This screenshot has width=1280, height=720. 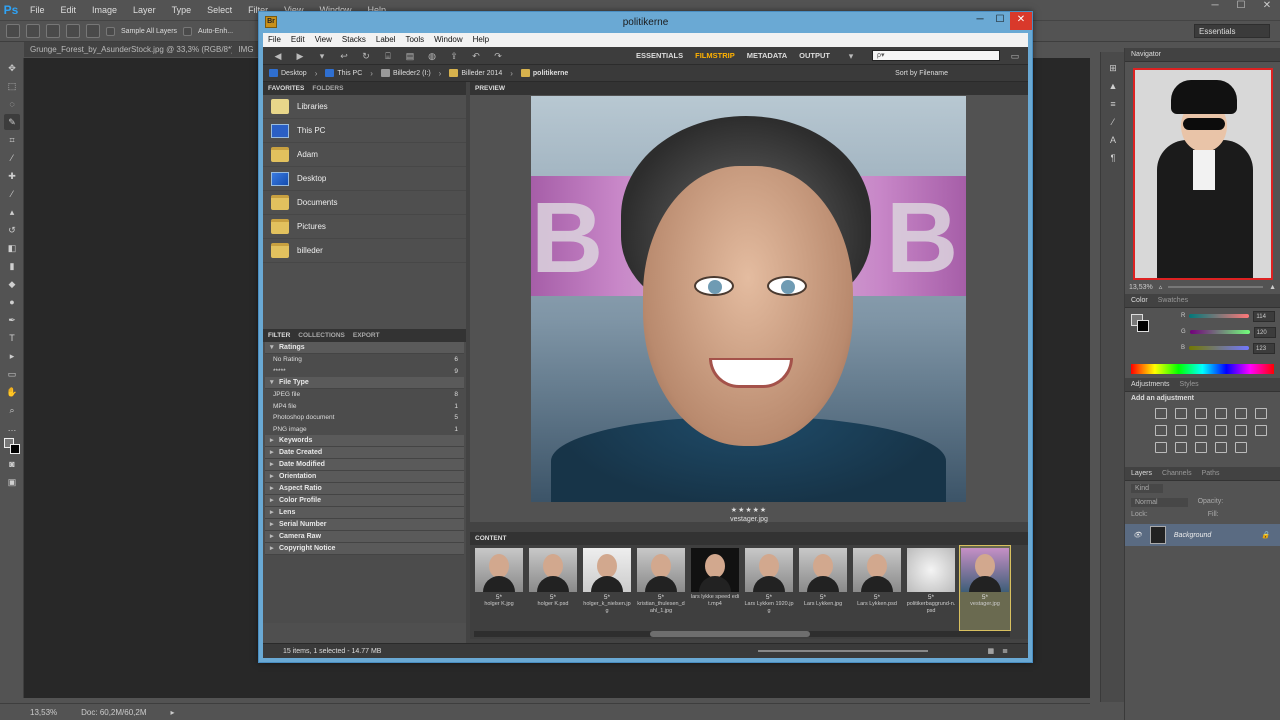 I want to click on workspace-essentials: ESSENTIALS, so click(x=659, y=56).